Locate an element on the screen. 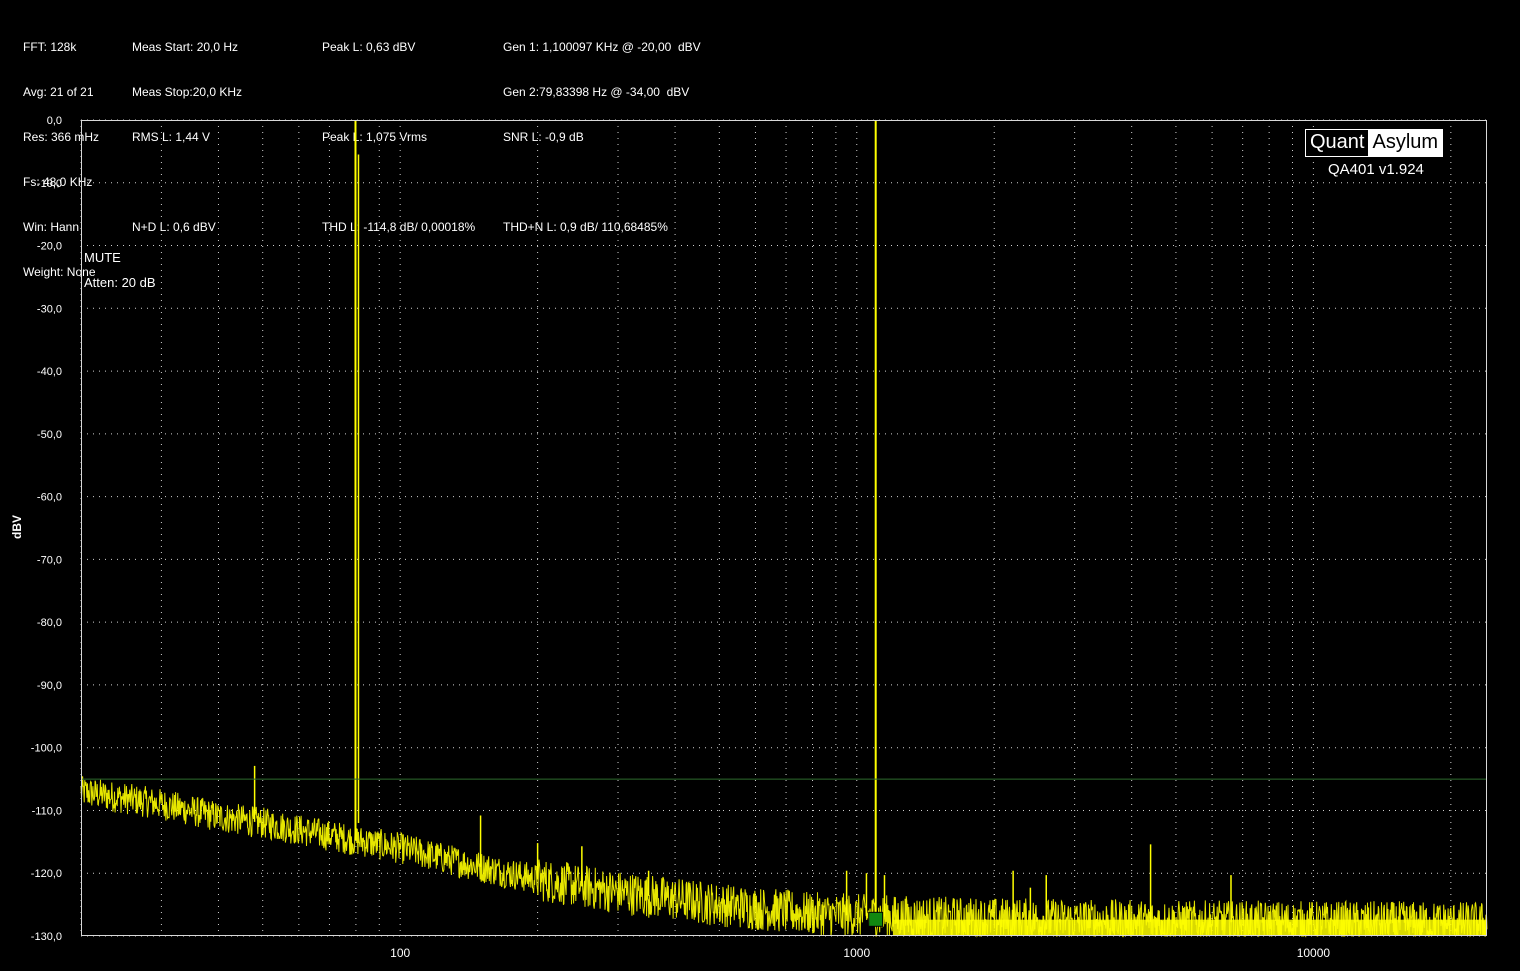 The height and width of the screenshot is (971, 1520). y-tick-label: -90,0 is located at coordinates (49, 686).